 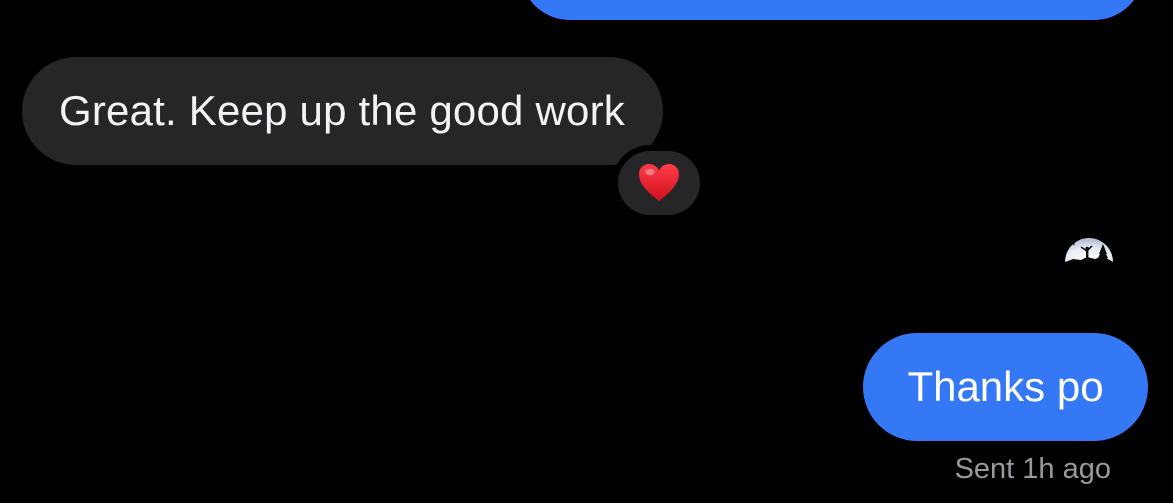 What do you see at coordinates (1089, 248) in the screenshot?
I see `avatar-icon` at bounding box center [1089, 248].